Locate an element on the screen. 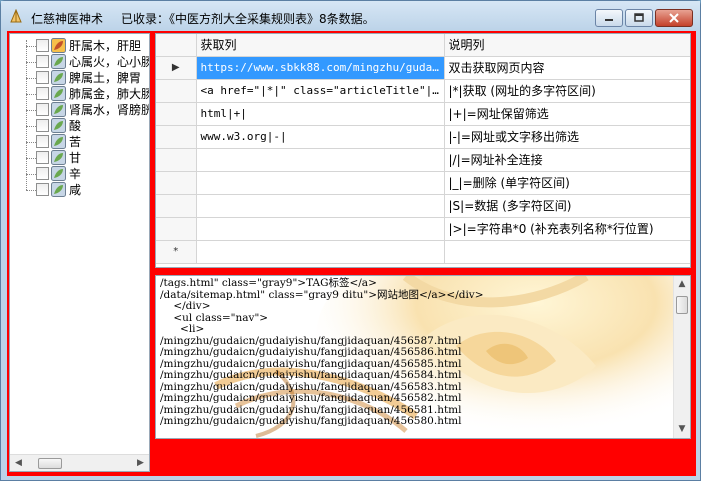  tree-item: 心属火，心小肠 is located at coordinates (80, 62).